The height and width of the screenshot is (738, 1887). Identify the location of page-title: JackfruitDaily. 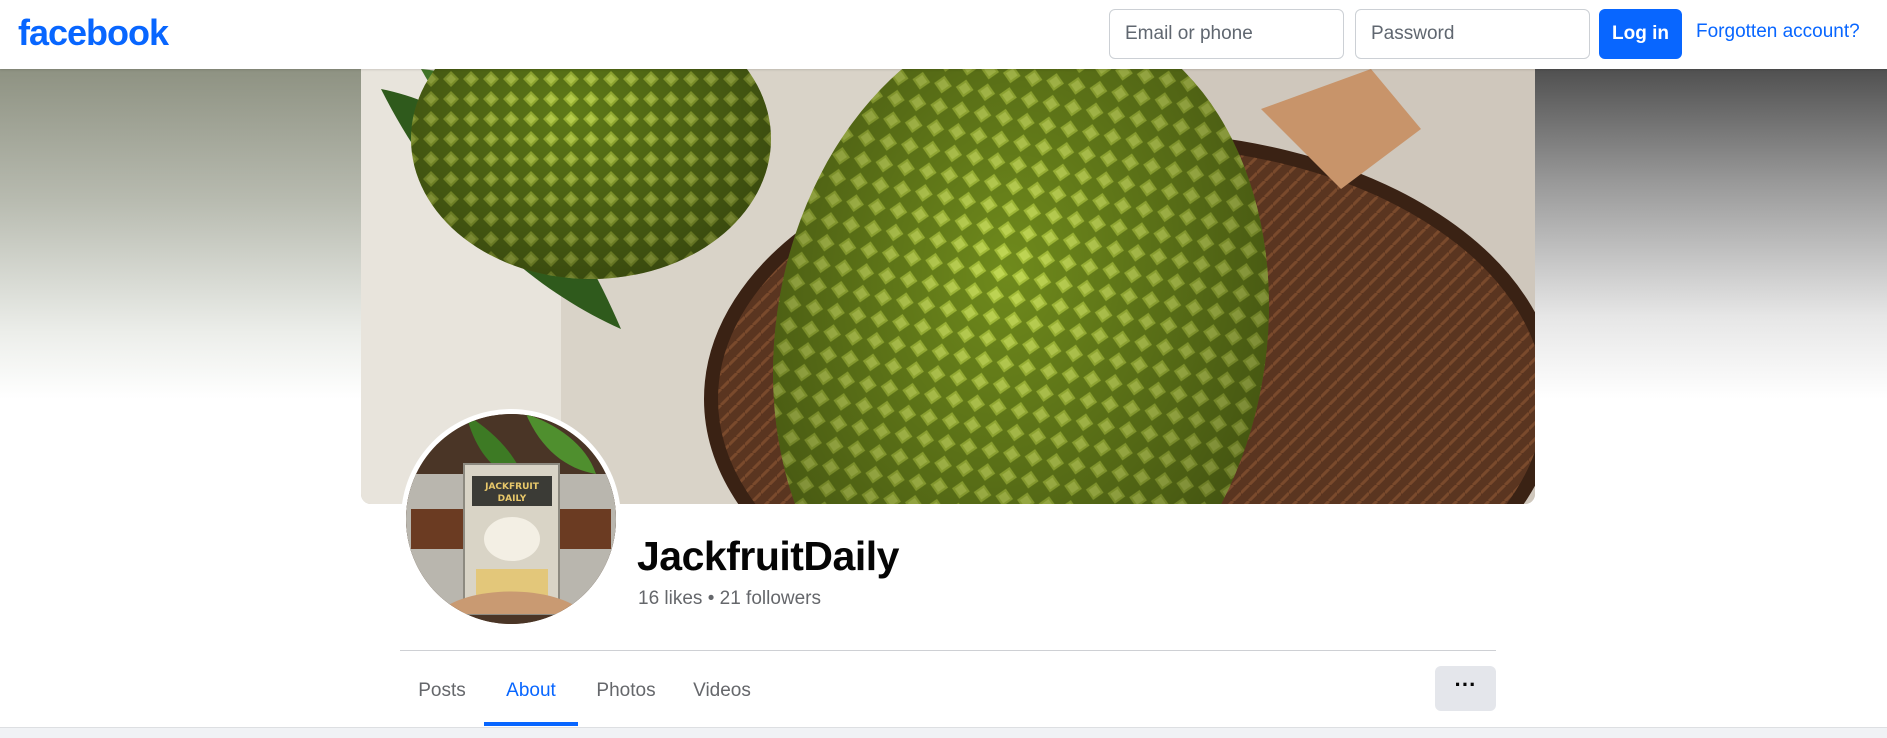
(768, 556).